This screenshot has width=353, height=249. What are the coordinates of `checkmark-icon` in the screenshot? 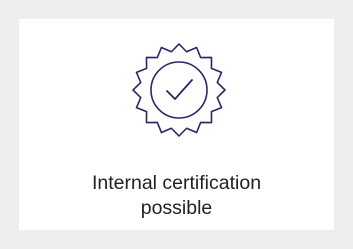 It's located at (179, 89).